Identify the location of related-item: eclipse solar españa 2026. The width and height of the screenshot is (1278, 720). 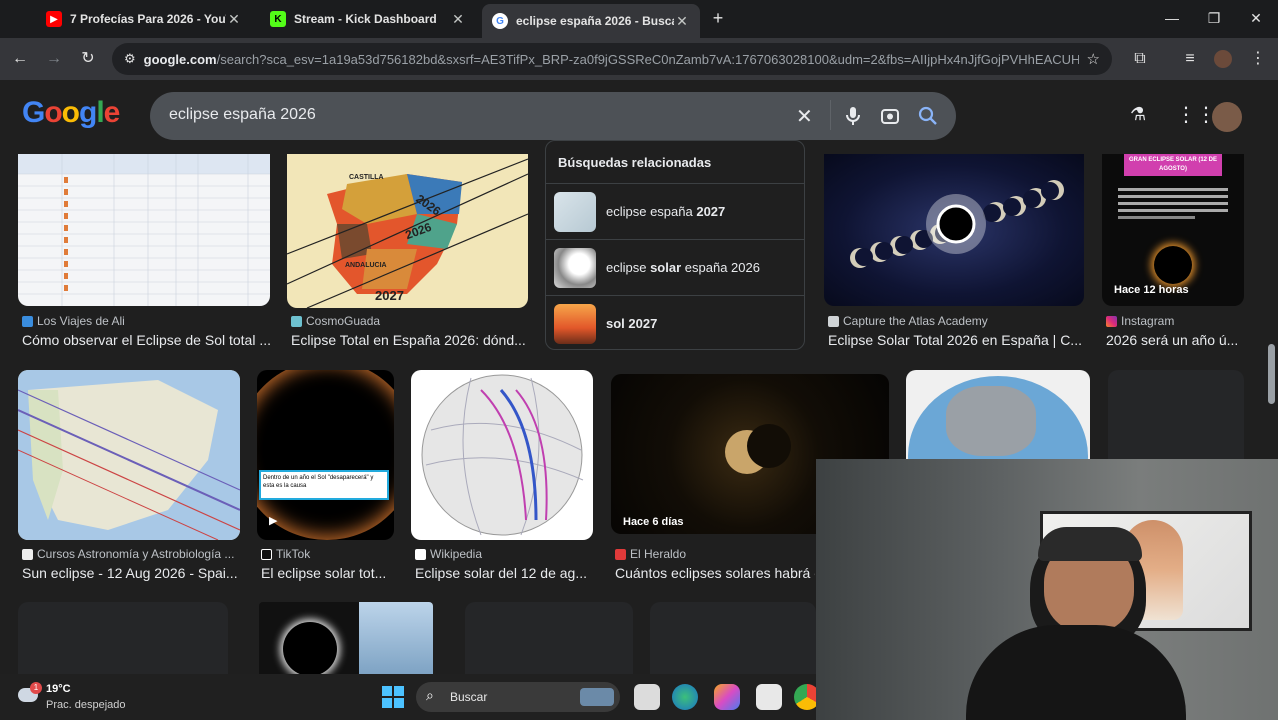
(675, 267).